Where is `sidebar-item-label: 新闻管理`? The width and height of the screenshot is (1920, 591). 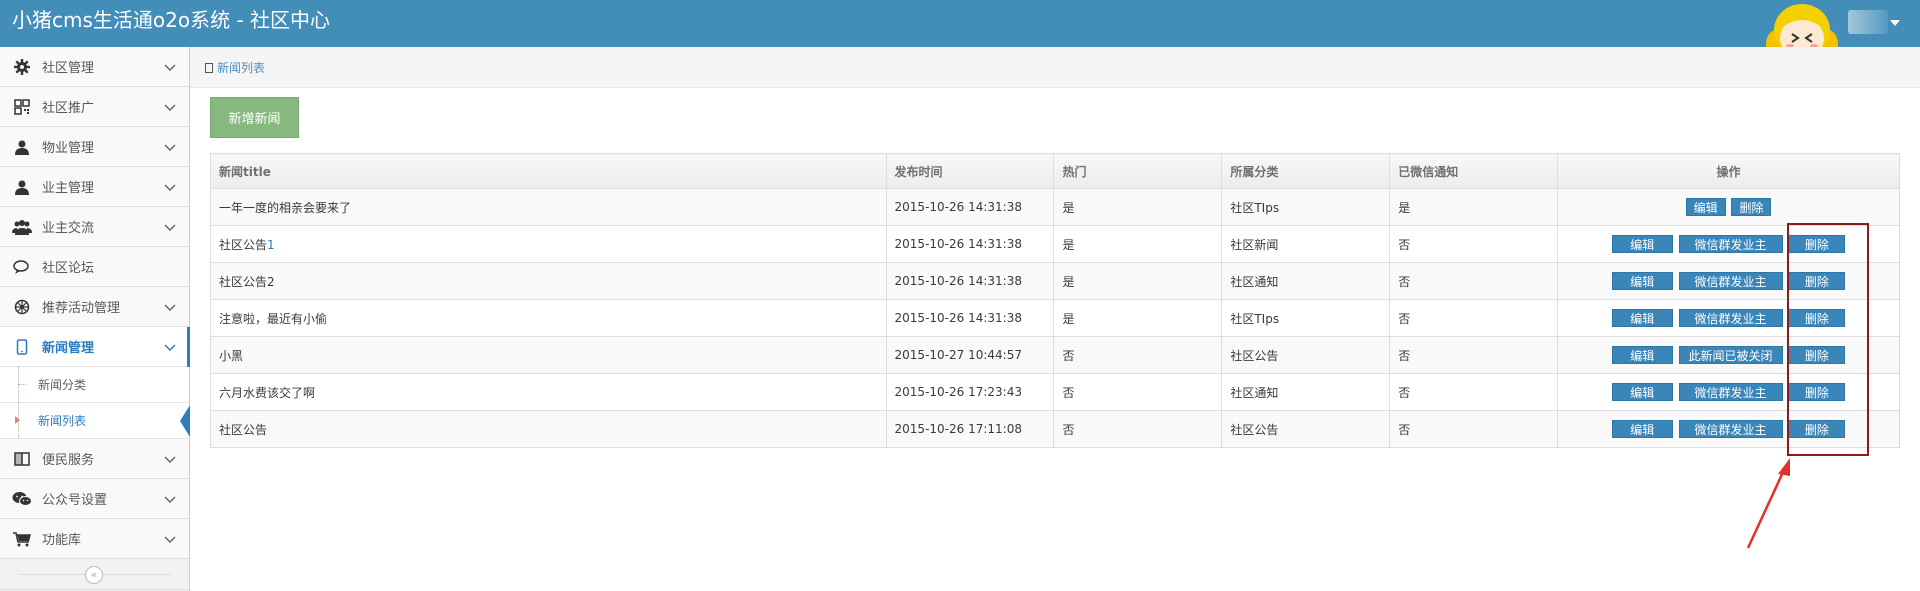
sidebar-item-label: 新闻管理 is located at coordinates (68, 348).